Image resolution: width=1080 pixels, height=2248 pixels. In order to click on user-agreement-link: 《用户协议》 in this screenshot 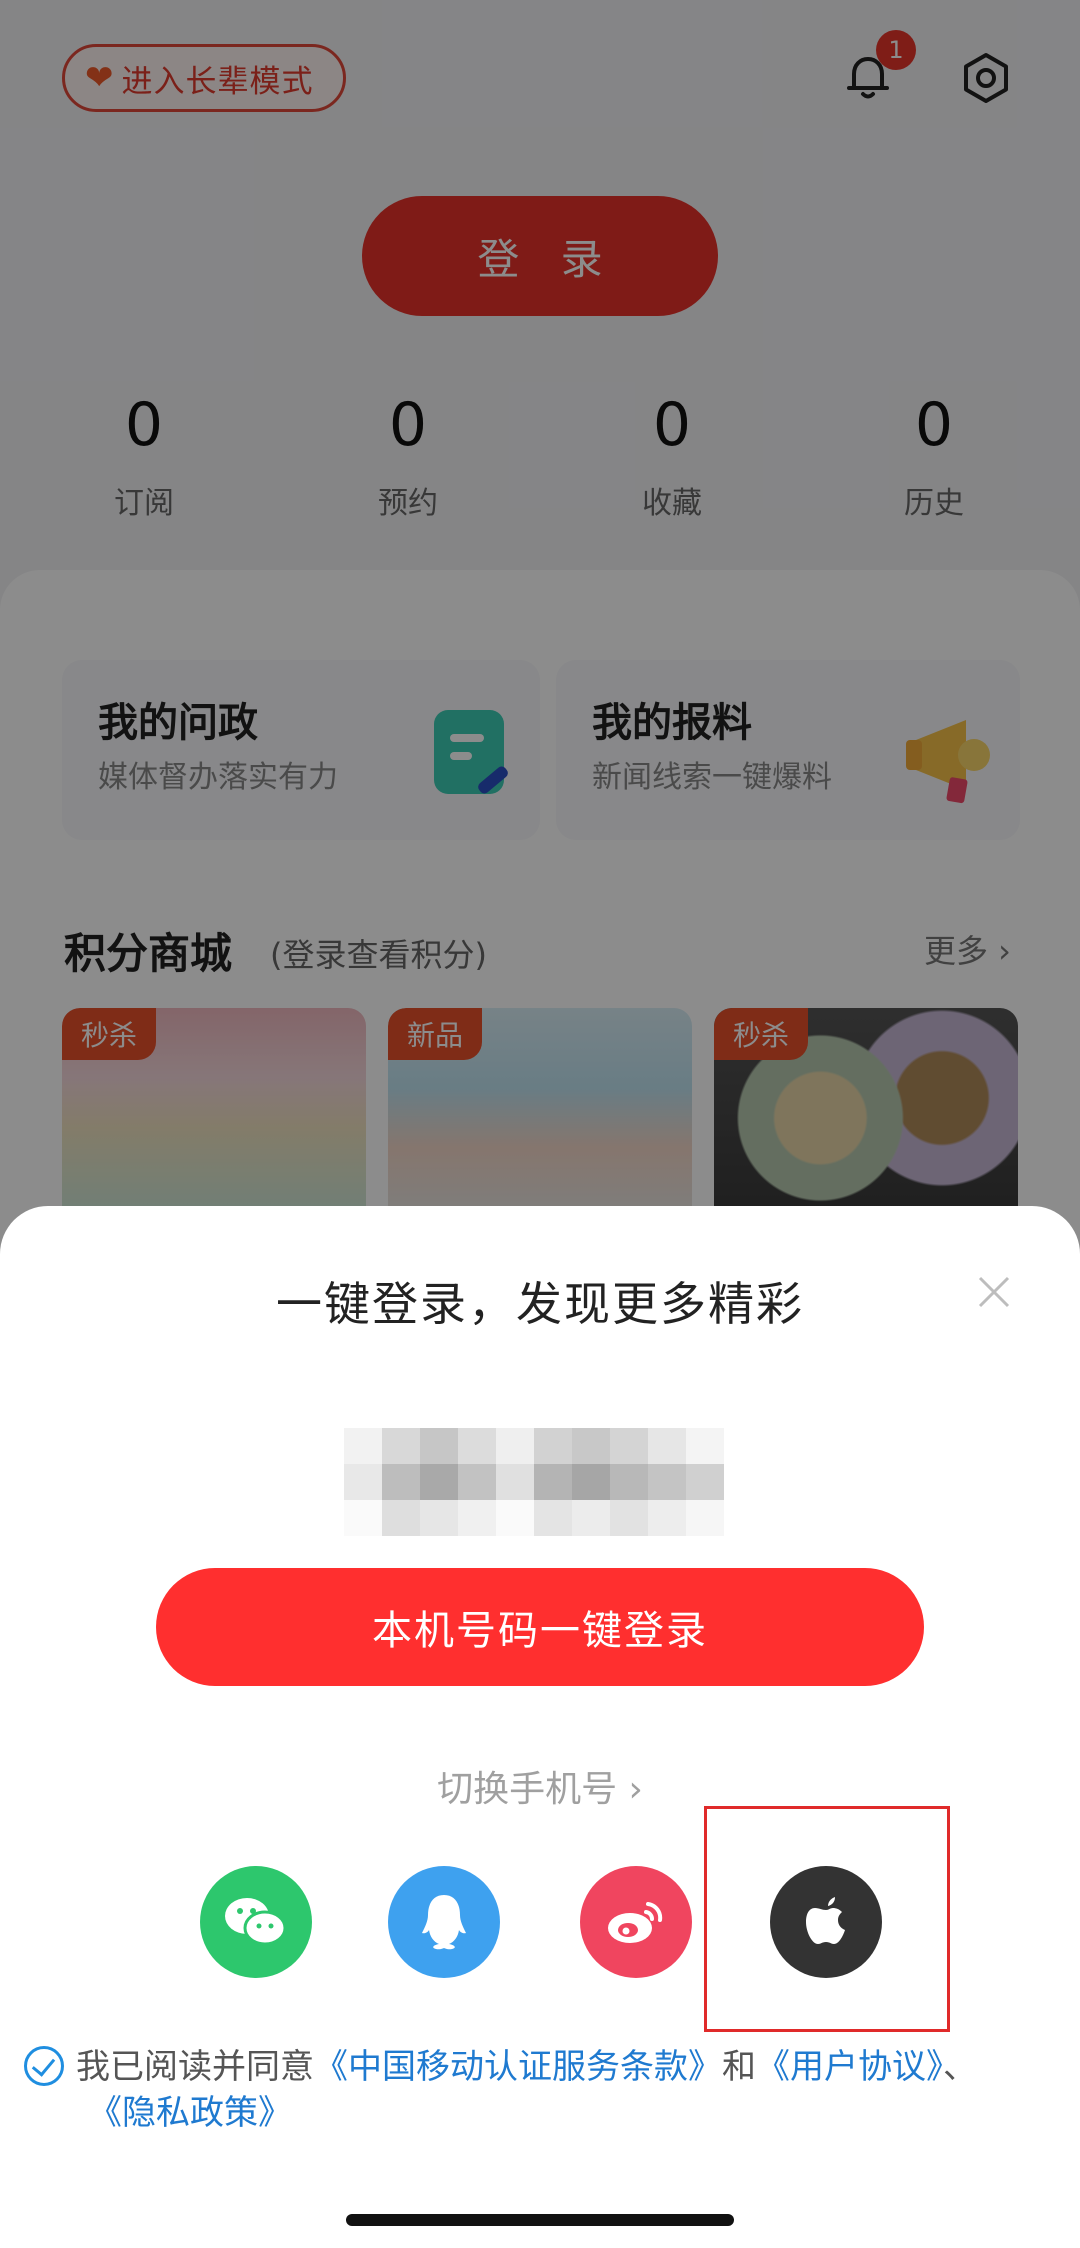, I will do `click(849, 2067)`.